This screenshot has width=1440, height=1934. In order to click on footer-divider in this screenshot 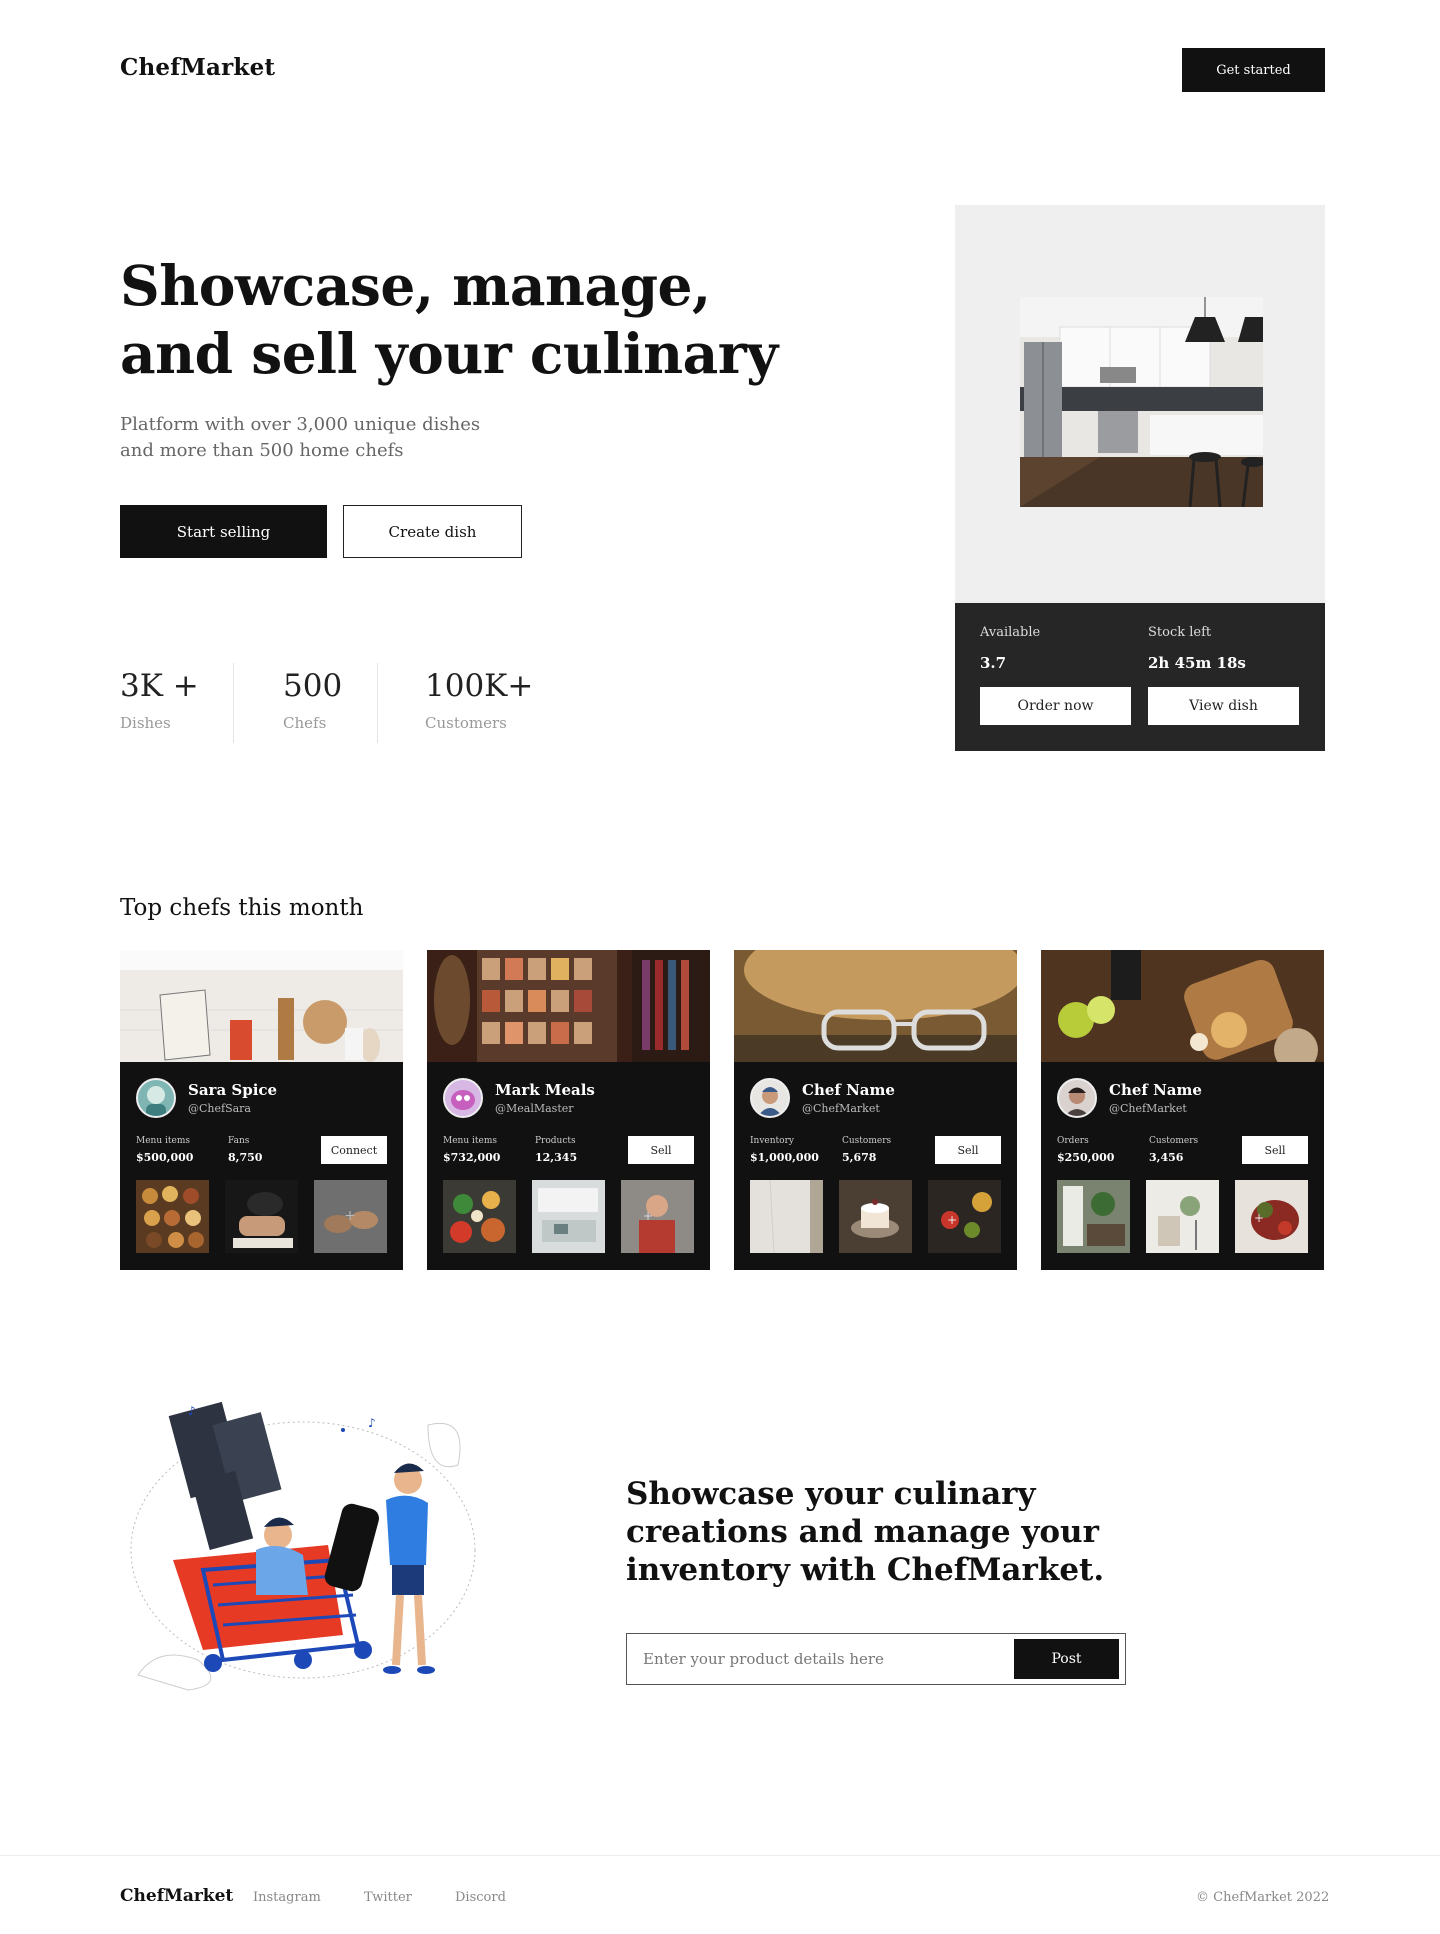, I will do `click(720, 1855)`.